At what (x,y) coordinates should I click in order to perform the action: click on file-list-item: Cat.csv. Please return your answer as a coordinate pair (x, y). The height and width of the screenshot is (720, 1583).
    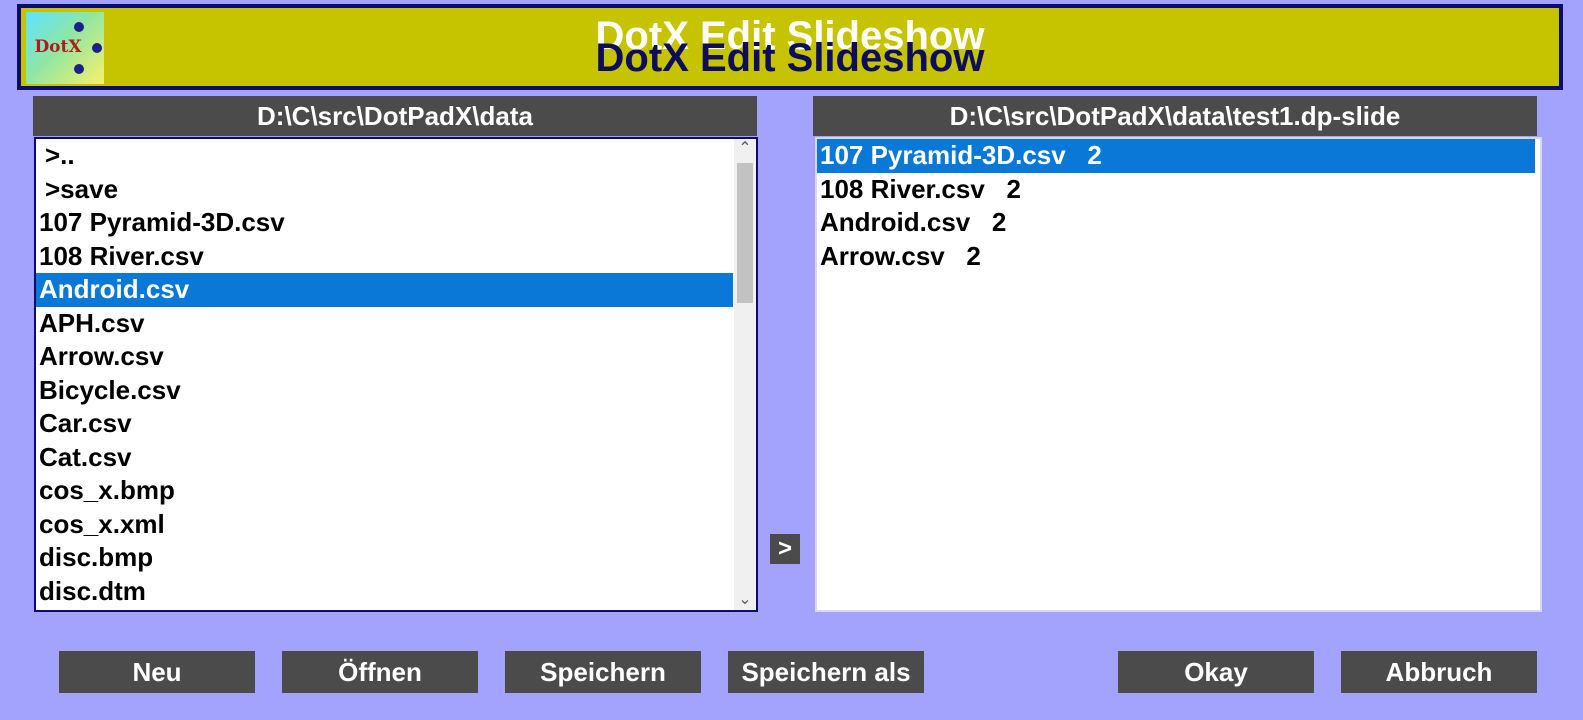
    Looking at the image, I should click on (384, 458).